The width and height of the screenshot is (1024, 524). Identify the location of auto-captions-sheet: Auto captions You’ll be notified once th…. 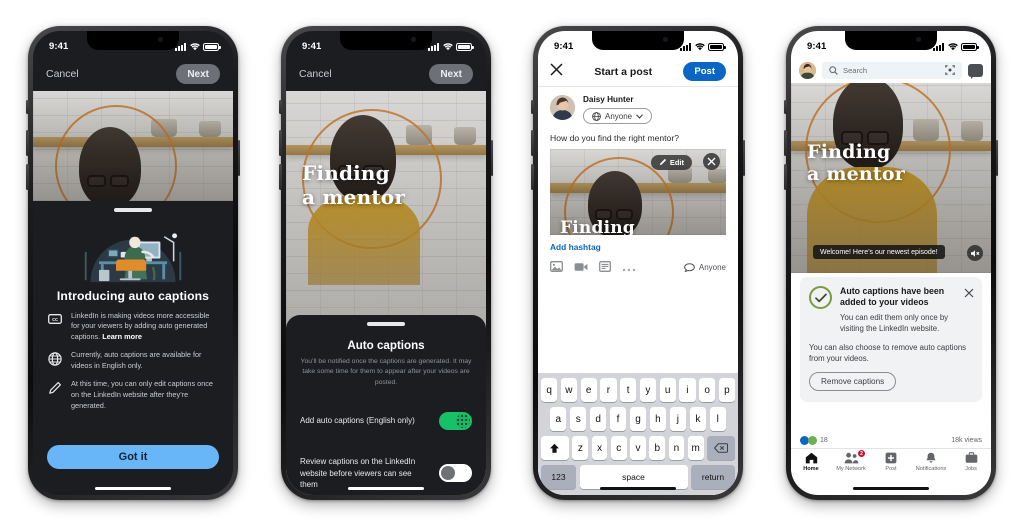
(386, 405).